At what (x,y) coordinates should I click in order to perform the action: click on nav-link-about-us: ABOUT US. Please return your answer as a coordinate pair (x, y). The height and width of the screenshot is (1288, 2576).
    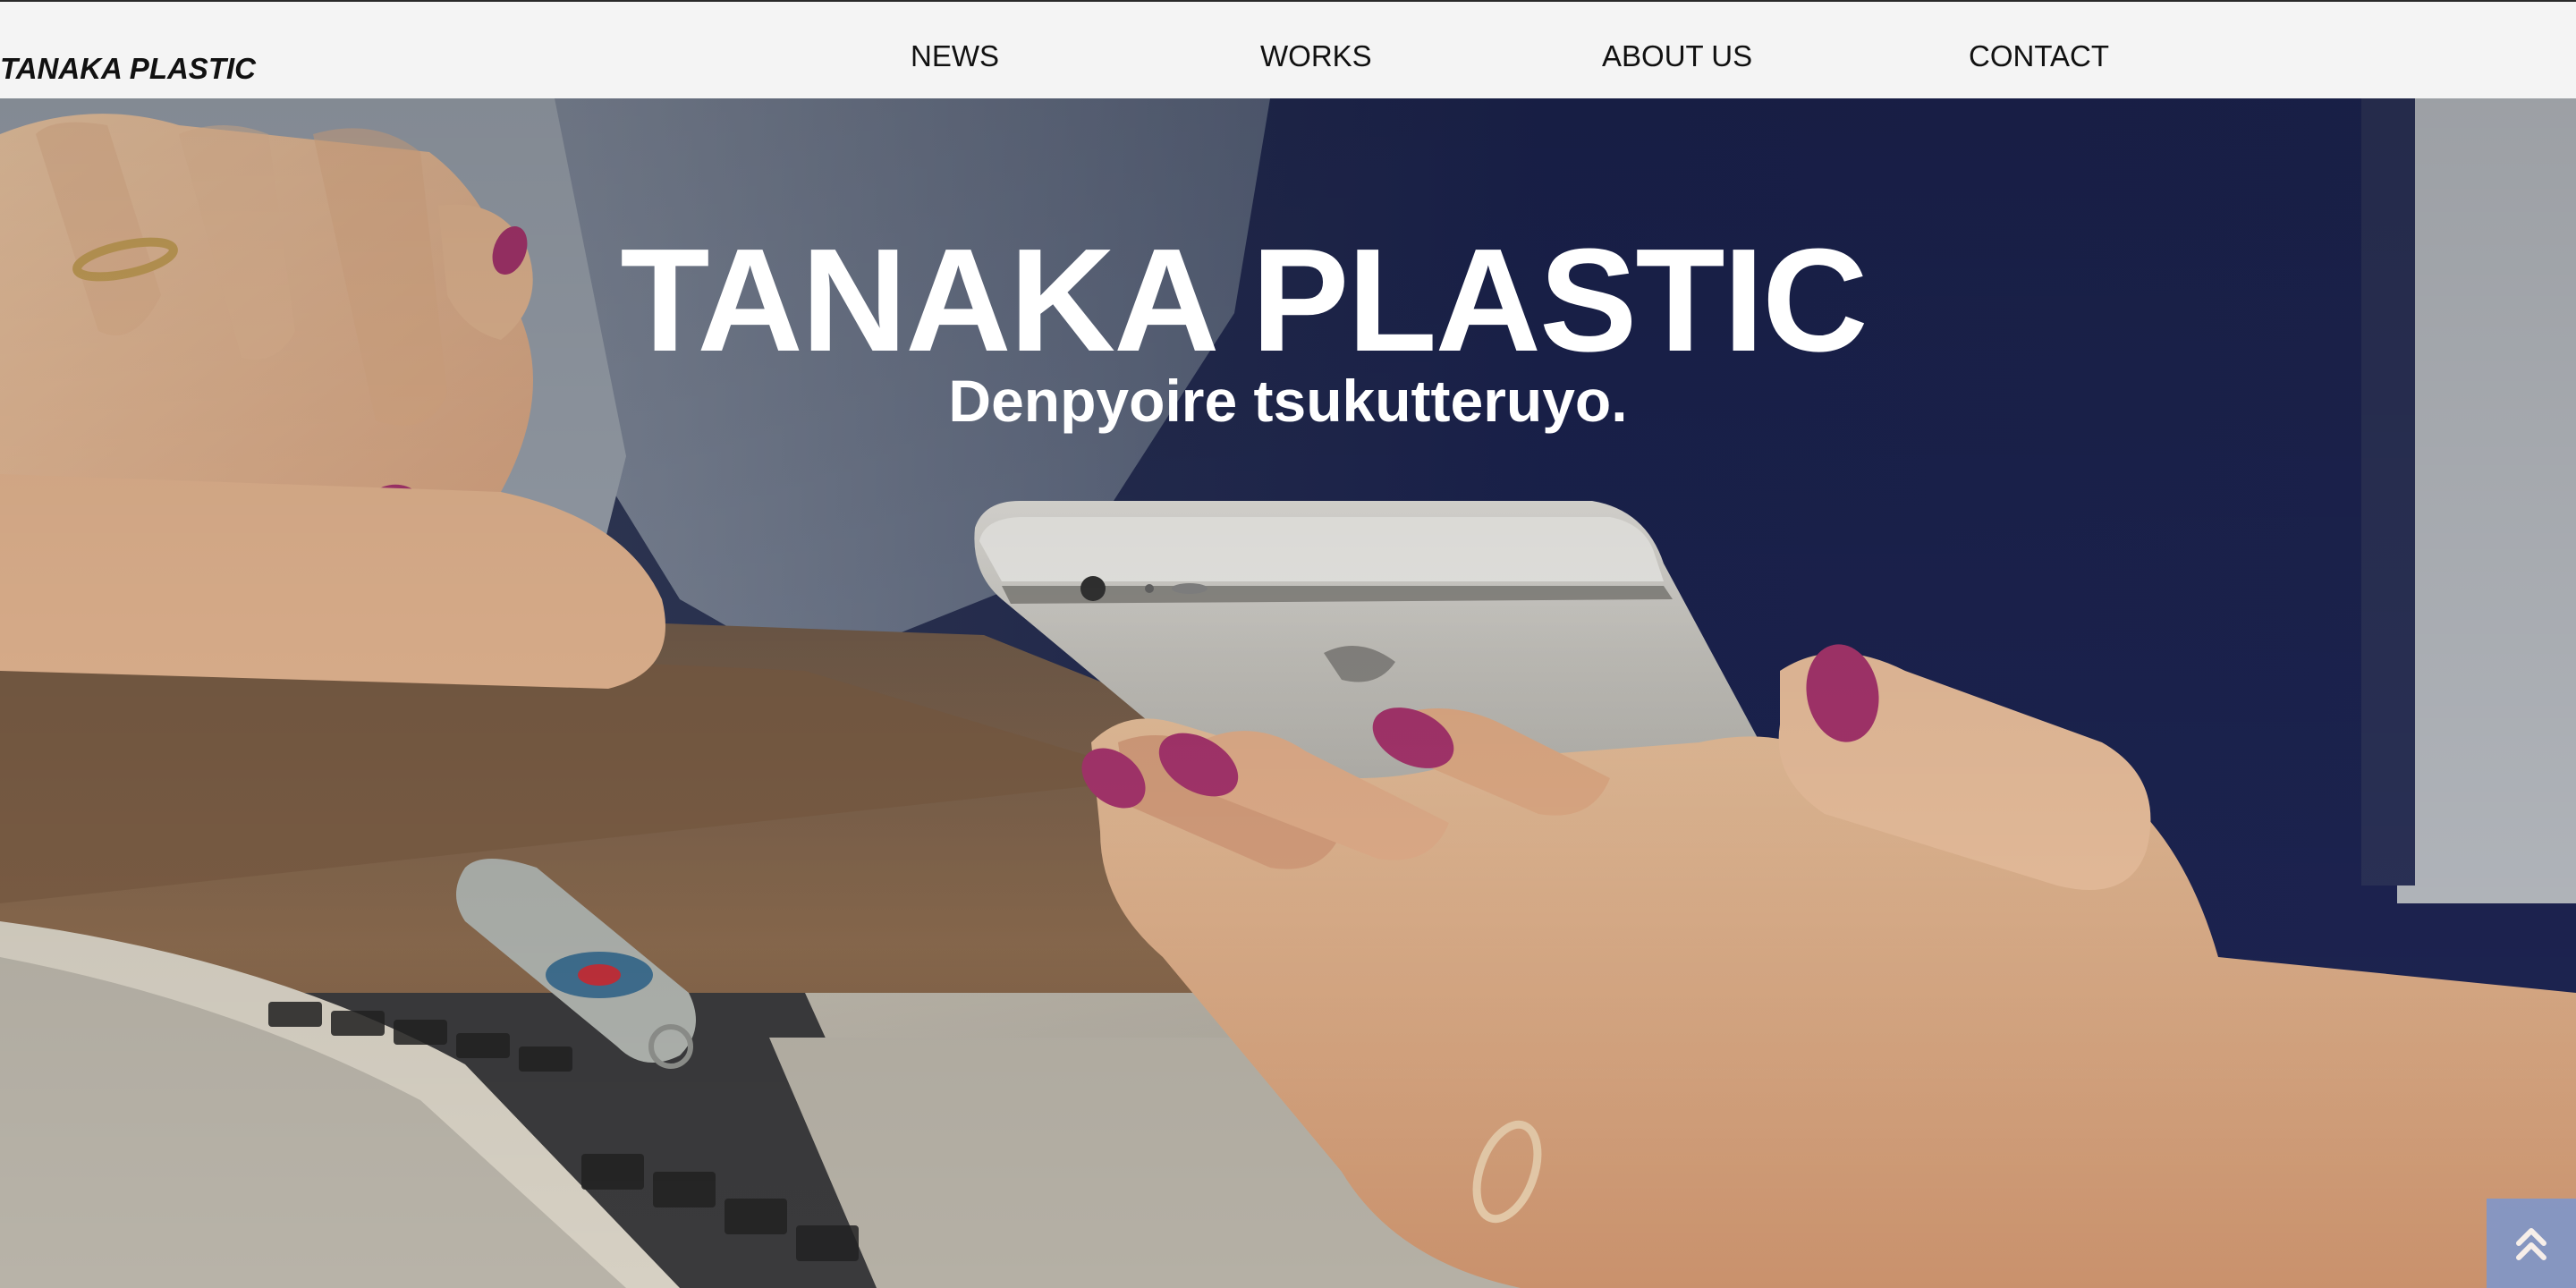
    Looking at the image, I should click on (1677, 56).